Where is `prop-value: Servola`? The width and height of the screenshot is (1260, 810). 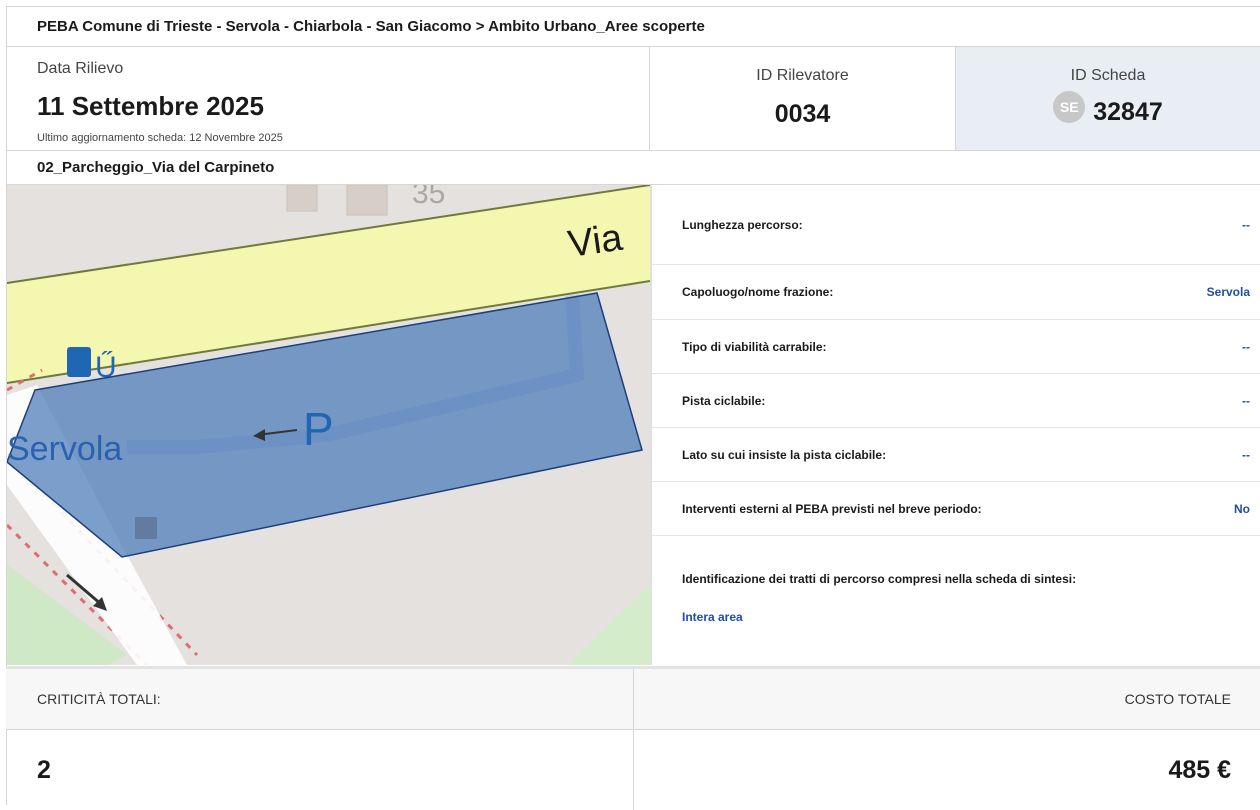 prop-value: Servola is located at coordinates (1228, 292).